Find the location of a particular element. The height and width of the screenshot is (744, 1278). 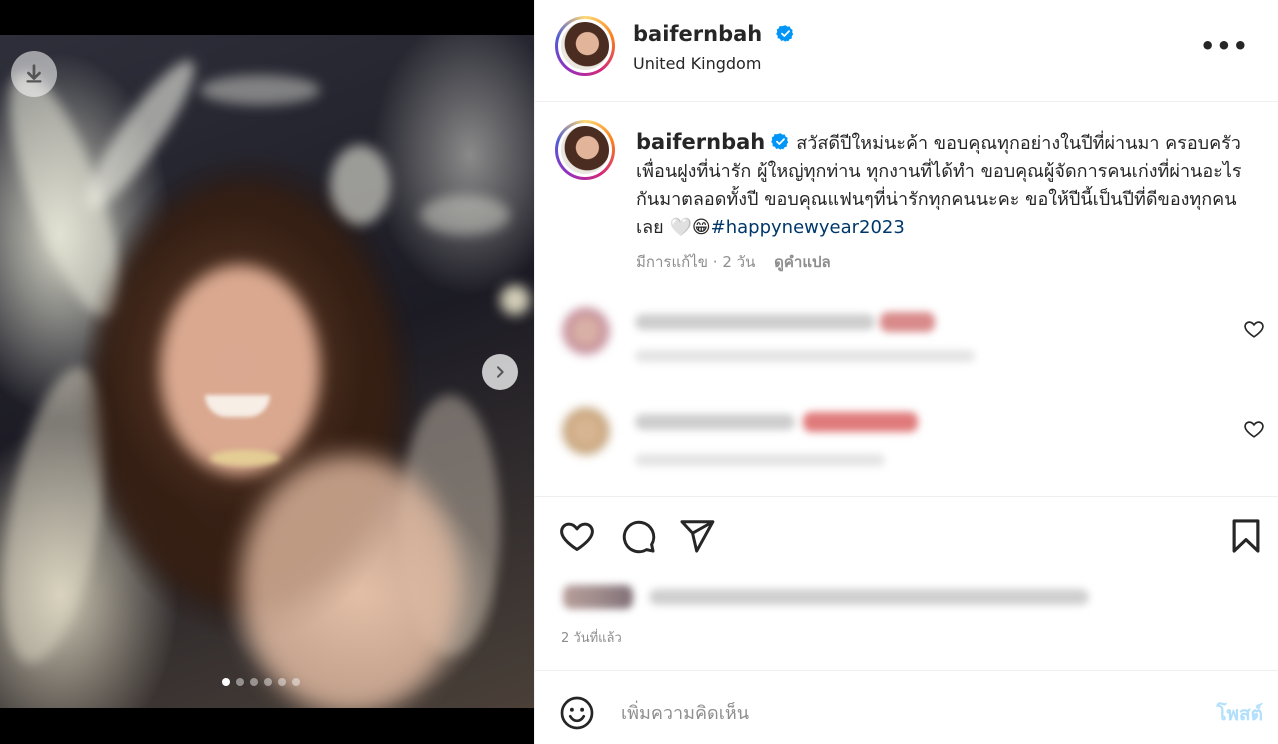

emoji-icon is located at coordinates (577, 713).